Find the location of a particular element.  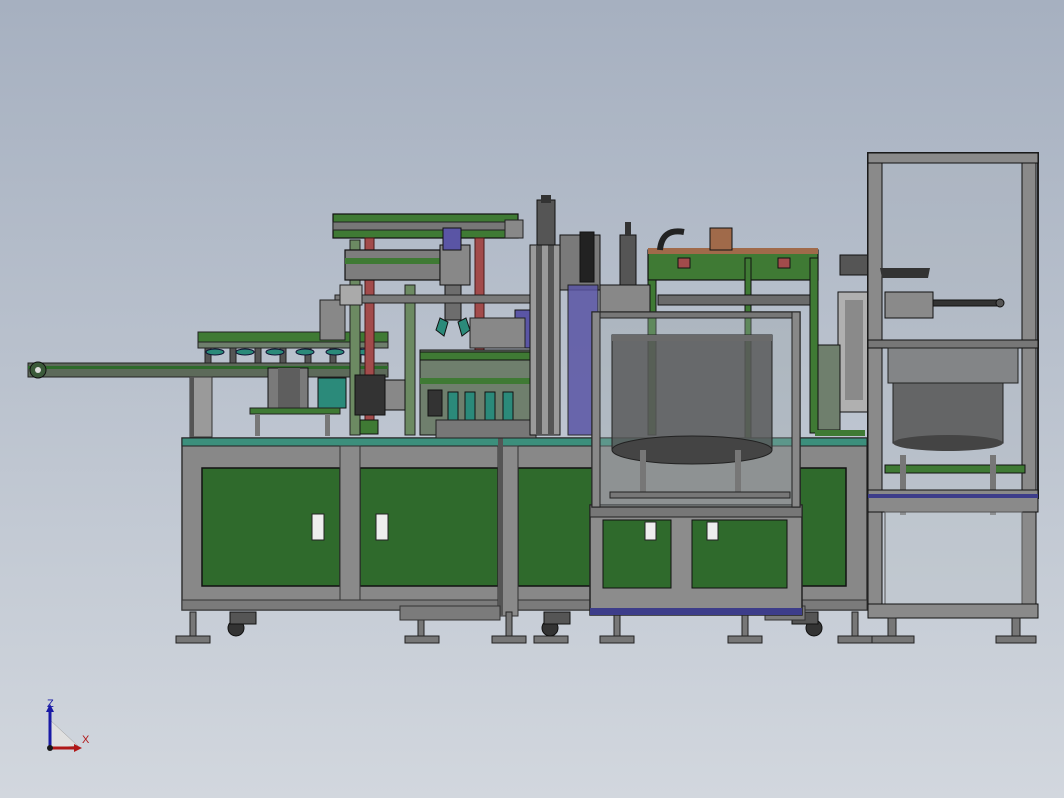

axis-x-label: X is located at coordinates (86, 740).